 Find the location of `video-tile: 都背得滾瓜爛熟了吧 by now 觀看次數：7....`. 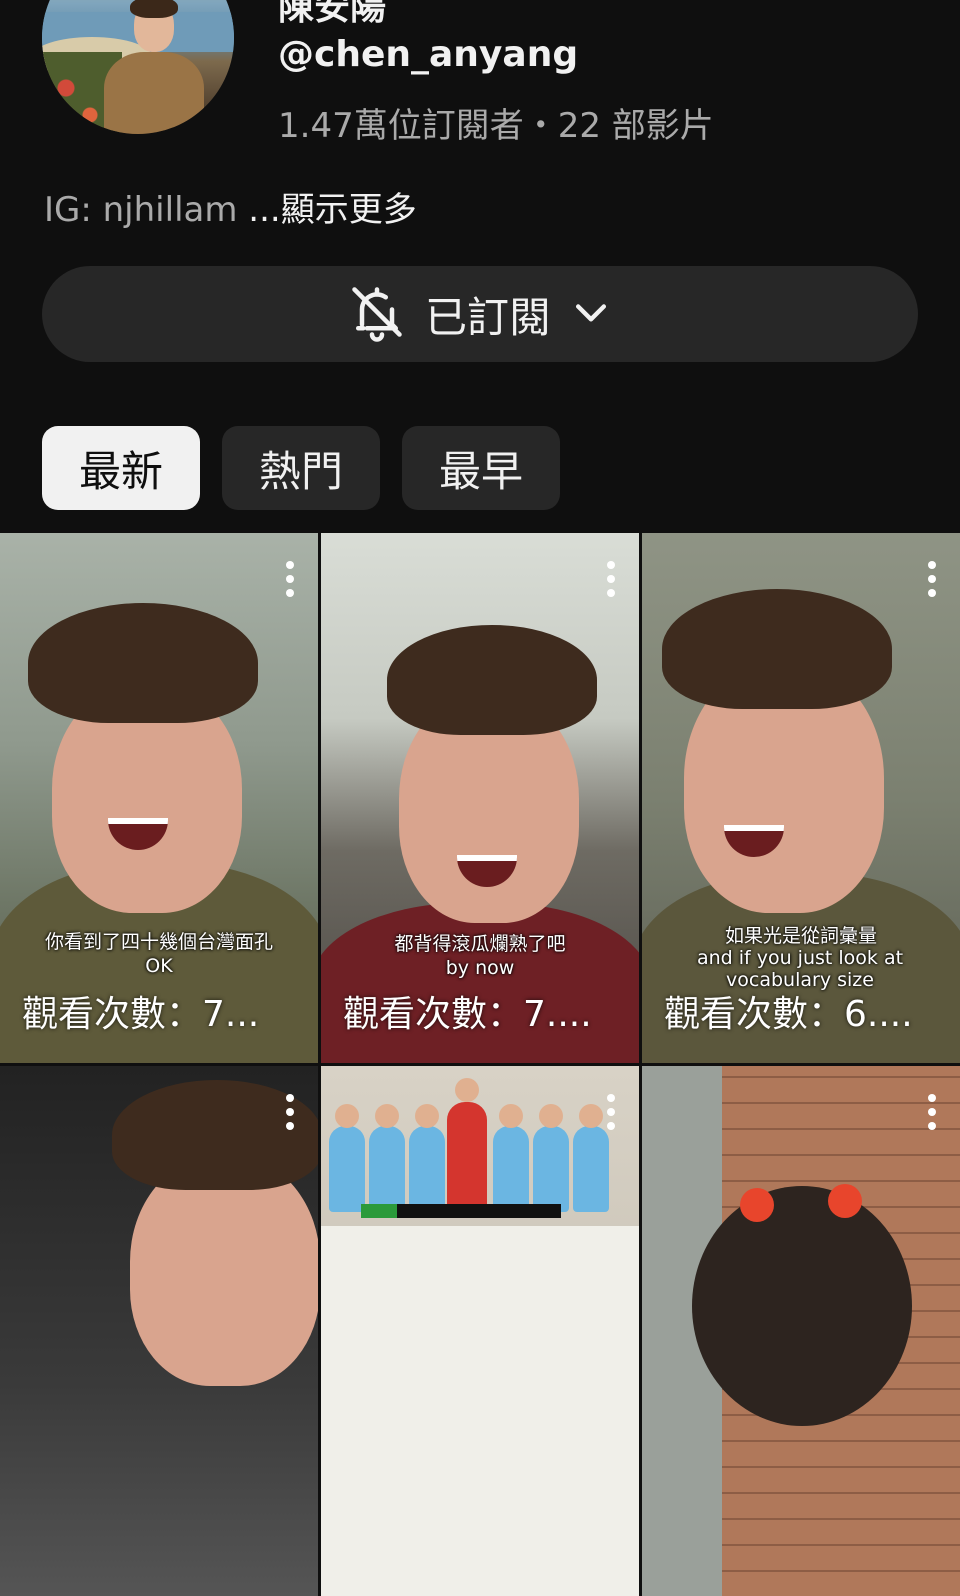

video-tile: 都背得滾瓜爛熟了吧 by now 觀看次數：7.... is located at coordinates (480, 798).